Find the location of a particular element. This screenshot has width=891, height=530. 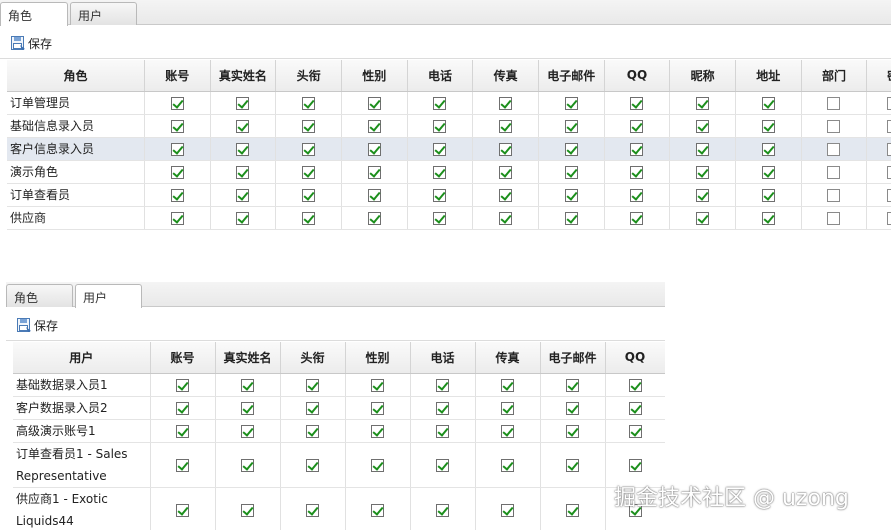

column-header: QQ is located at coordinates (637, 76).